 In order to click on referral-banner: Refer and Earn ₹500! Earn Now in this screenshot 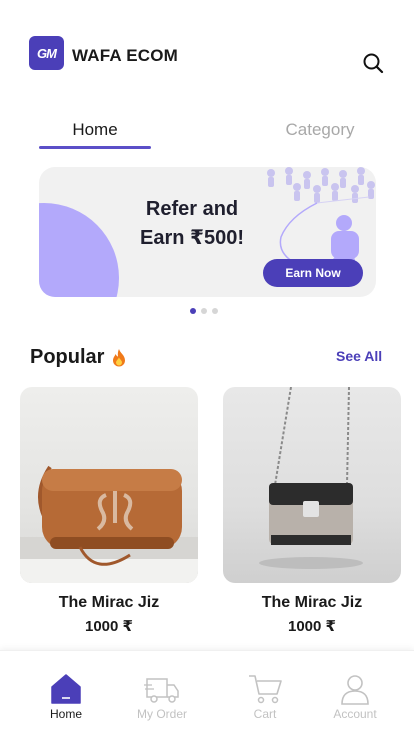, I will do `click(207, 232)`.